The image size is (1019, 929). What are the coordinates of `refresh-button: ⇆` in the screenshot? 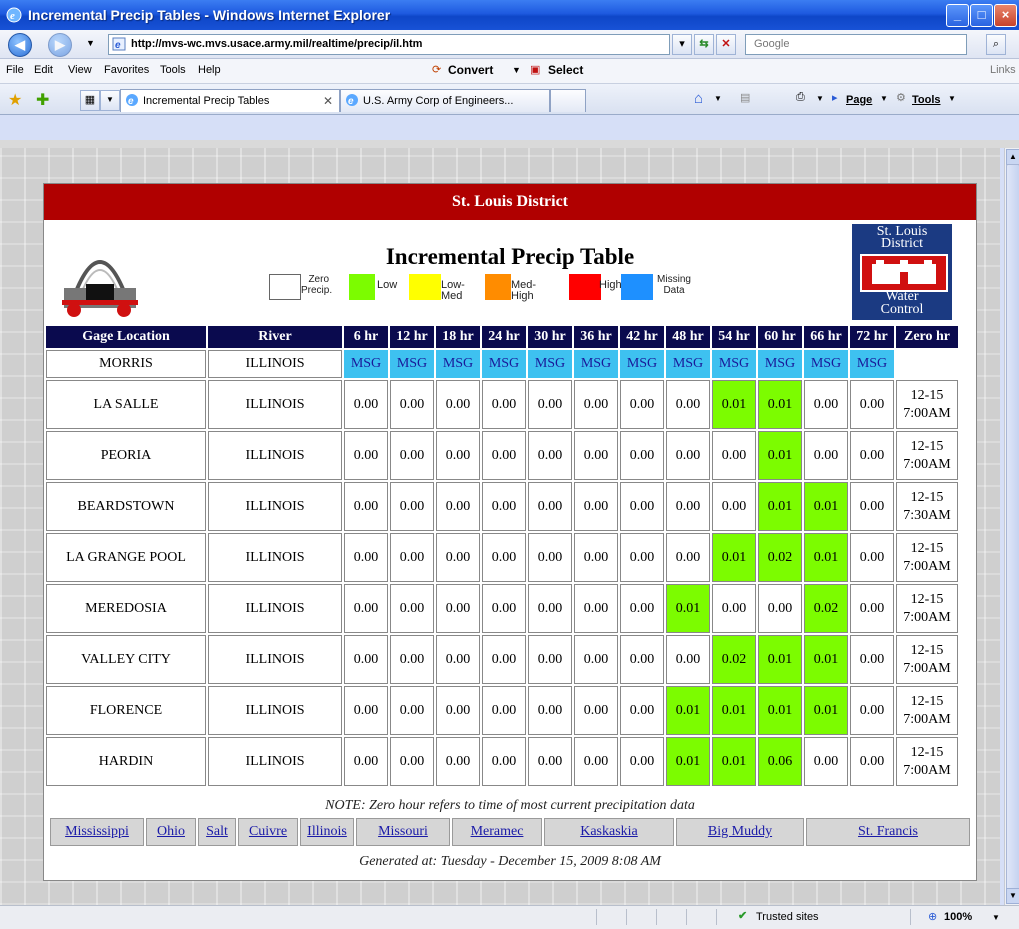 It's located at (704, 44).